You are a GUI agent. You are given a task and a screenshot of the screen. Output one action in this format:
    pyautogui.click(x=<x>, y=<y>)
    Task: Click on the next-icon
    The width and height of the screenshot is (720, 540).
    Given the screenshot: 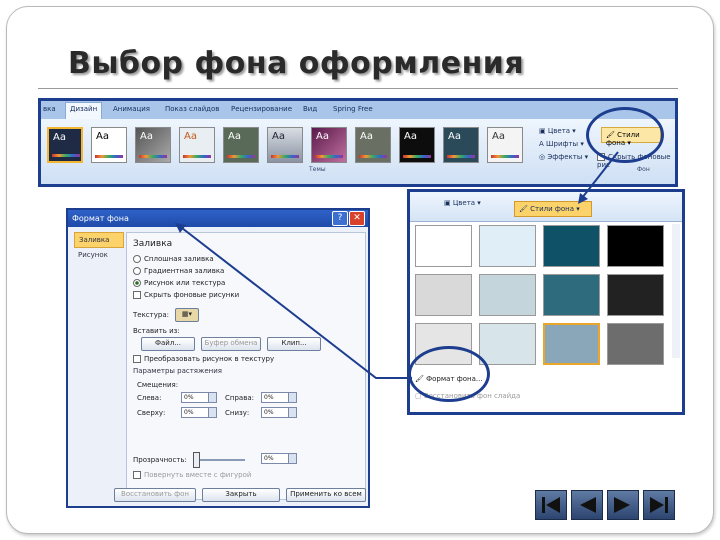 What is the action you would take?
    pyautogui.click(x=622, y=505)
    